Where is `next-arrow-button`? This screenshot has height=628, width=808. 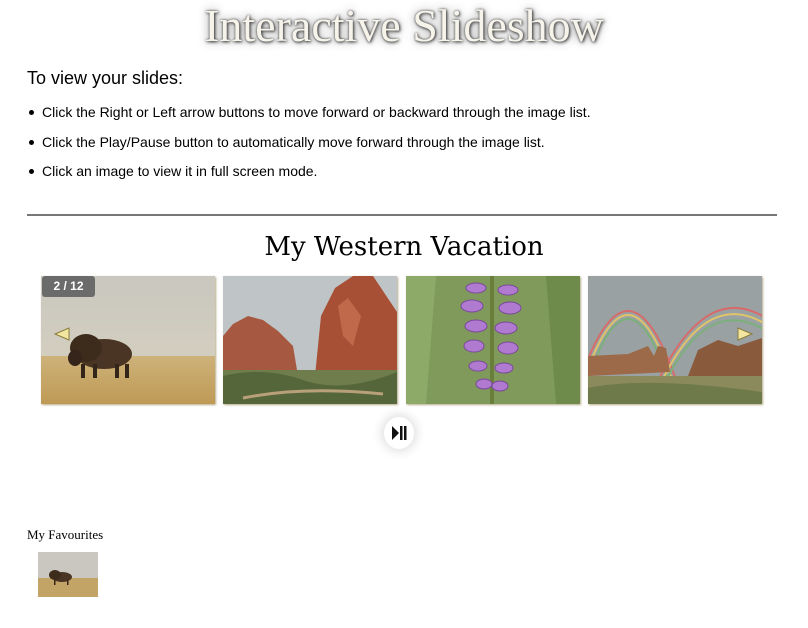 next-arrow-button is located at coordinates (745, 334).